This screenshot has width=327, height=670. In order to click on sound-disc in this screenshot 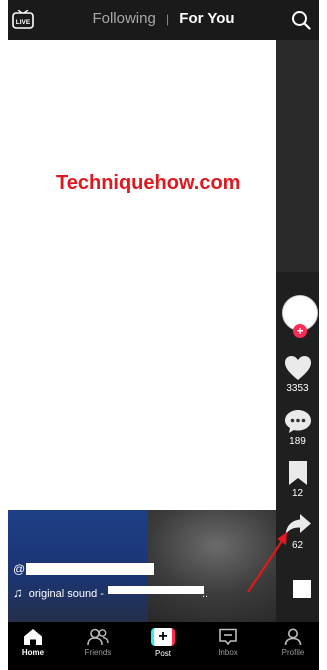, I will do `click(302, 589)`.